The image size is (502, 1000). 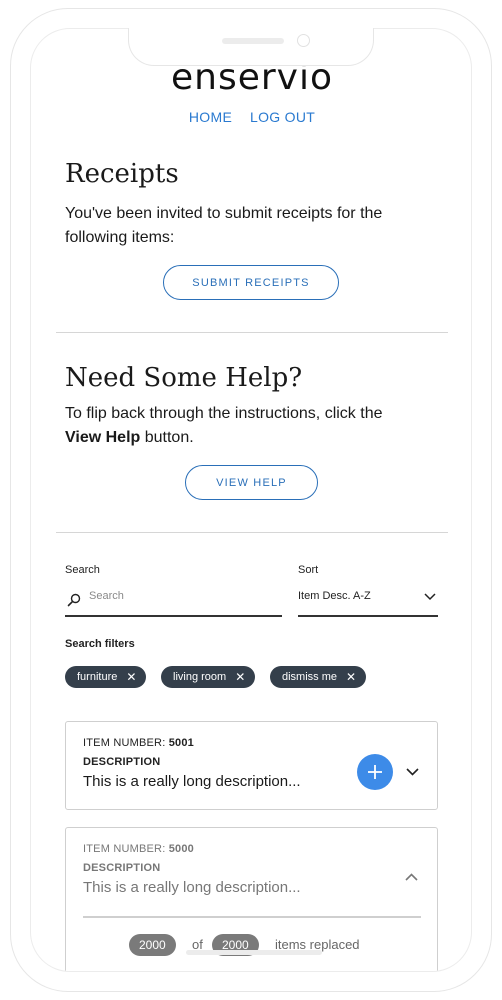 I want to click on nav-logout-link: LOG OUT, so click(x=282, y=117).